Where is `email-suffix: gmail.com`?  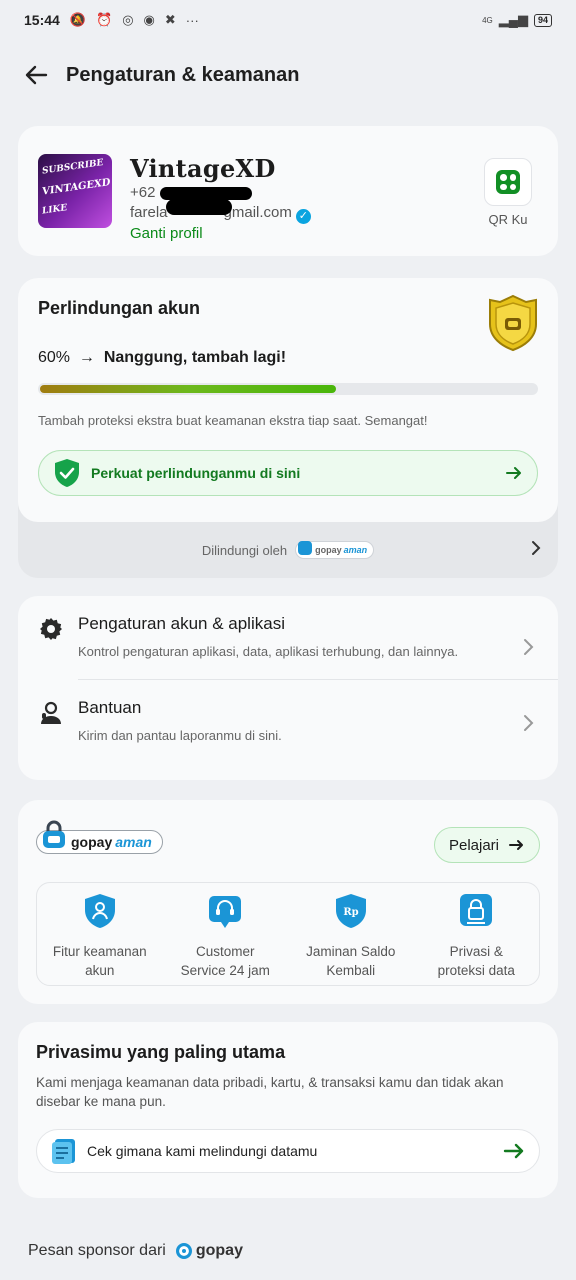
email-suffix: gmail.com is located at coordinates (257, 212).